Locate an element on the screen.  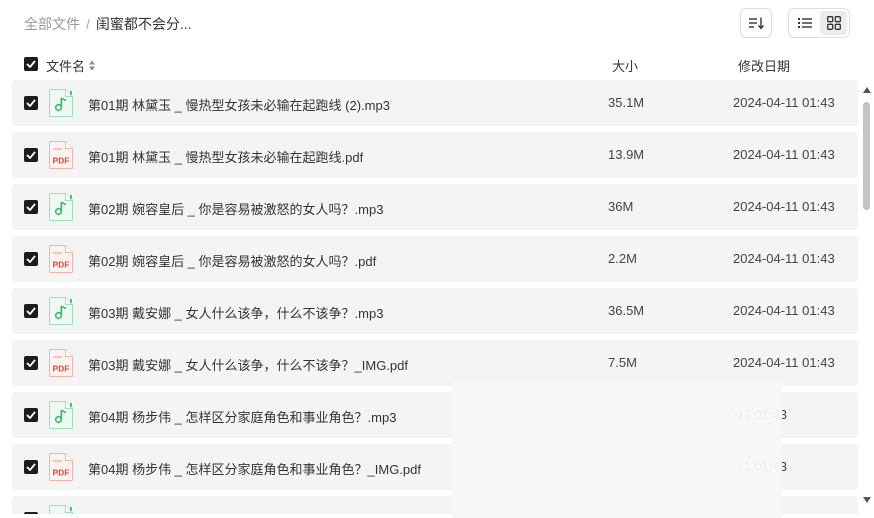
file-size: 36M is located at coordinates (621, 206).